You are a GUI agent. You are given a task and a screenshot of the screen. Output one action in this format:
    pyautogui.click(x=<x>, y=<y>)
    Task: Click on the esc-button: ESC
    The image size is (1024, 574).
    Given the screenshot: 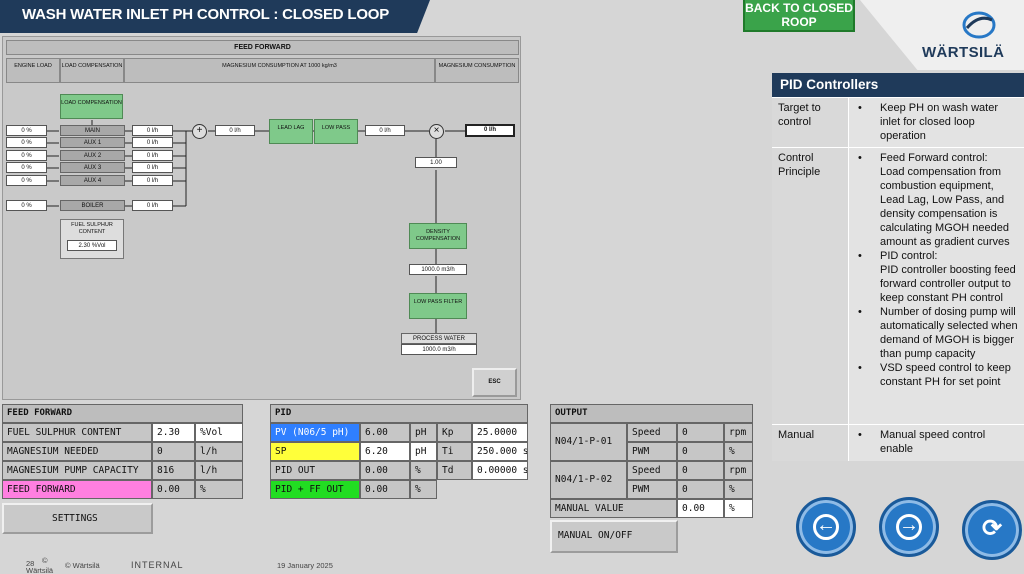 What is the action you would take?
    pyautogui.click(x=494, y=382)
    